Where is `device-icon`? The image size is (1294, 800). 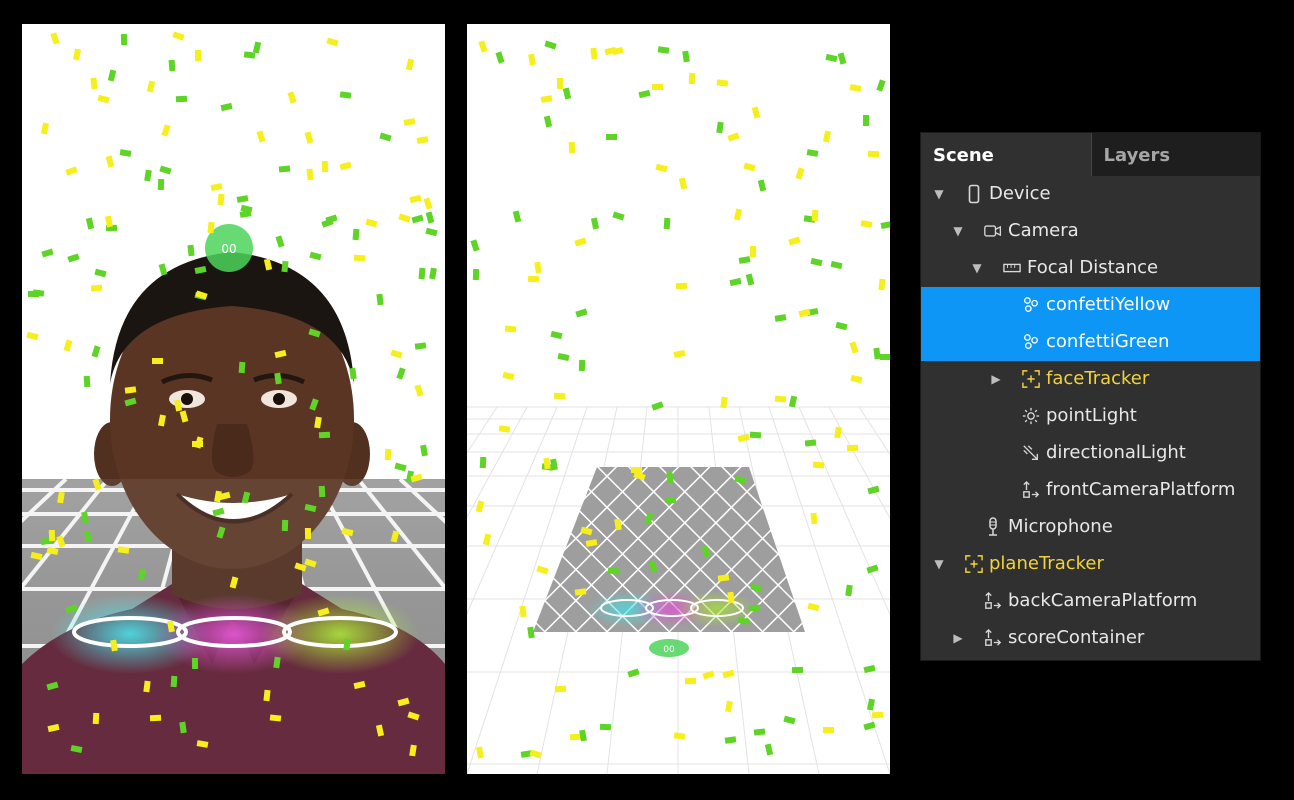
device-icon is located at coordinates (974, 194).